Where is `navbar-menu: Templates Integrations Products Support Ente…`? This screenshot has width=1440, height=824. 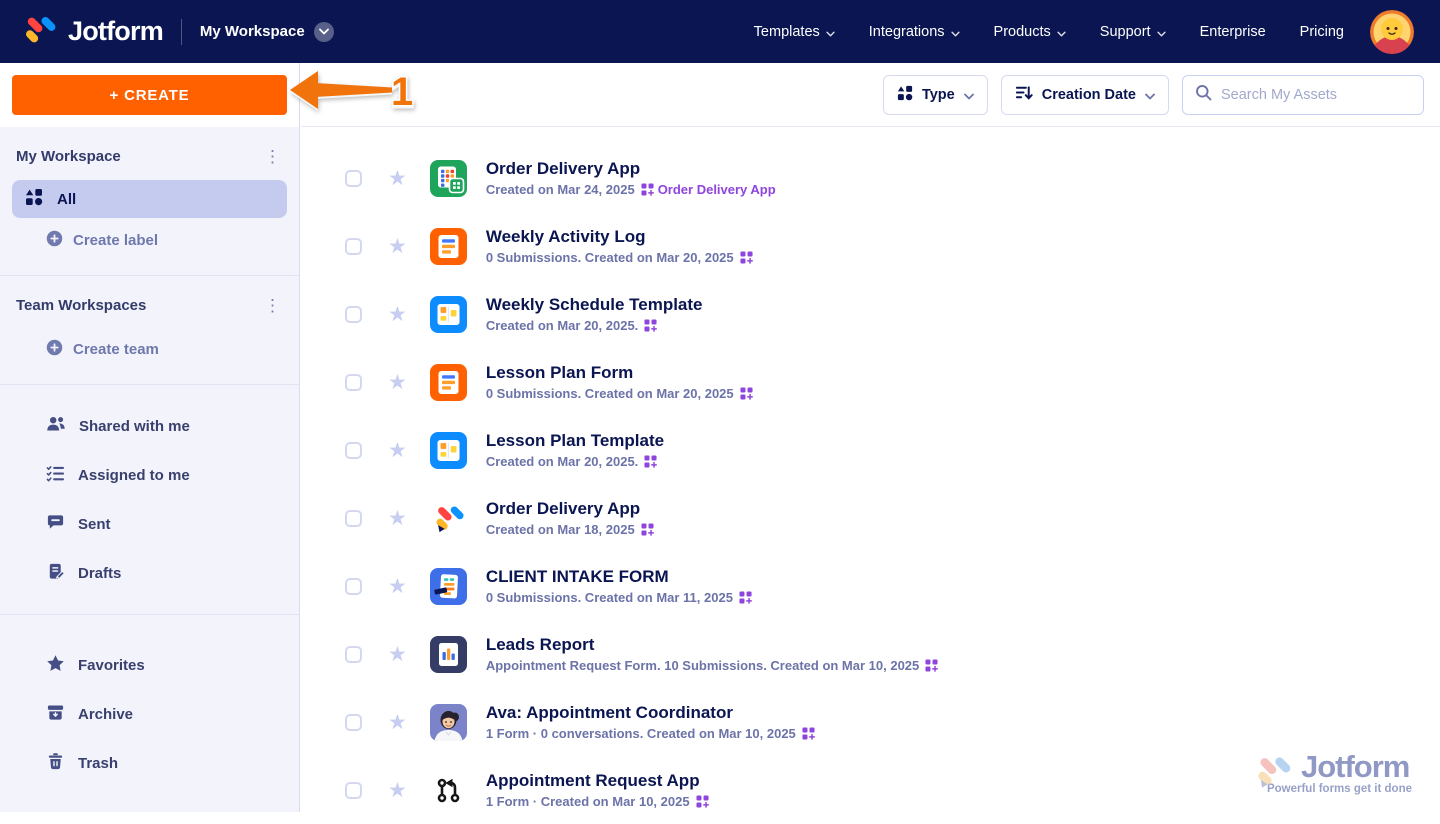
navbar-menu: Templates Integrations Products Support Ente… is located at coordinates (1049, 32).